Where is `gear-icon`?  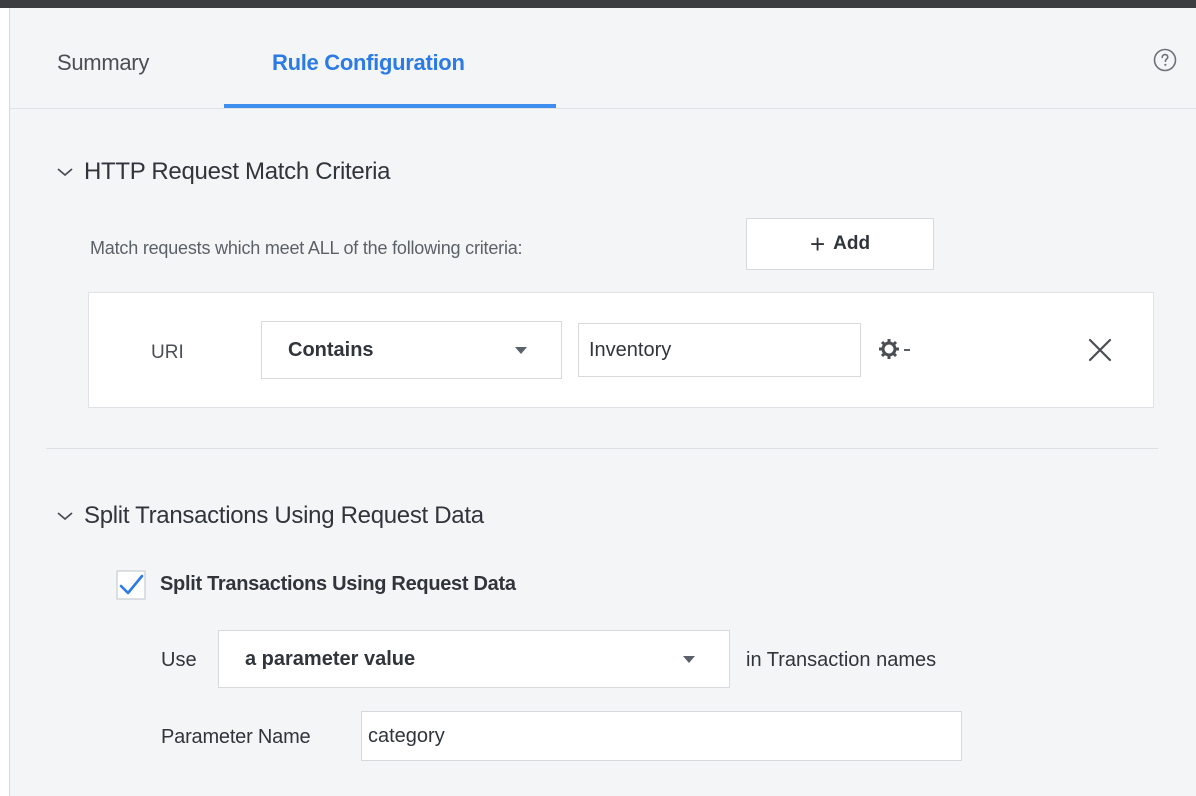 gear-icon is located at coordinates (900, 349).